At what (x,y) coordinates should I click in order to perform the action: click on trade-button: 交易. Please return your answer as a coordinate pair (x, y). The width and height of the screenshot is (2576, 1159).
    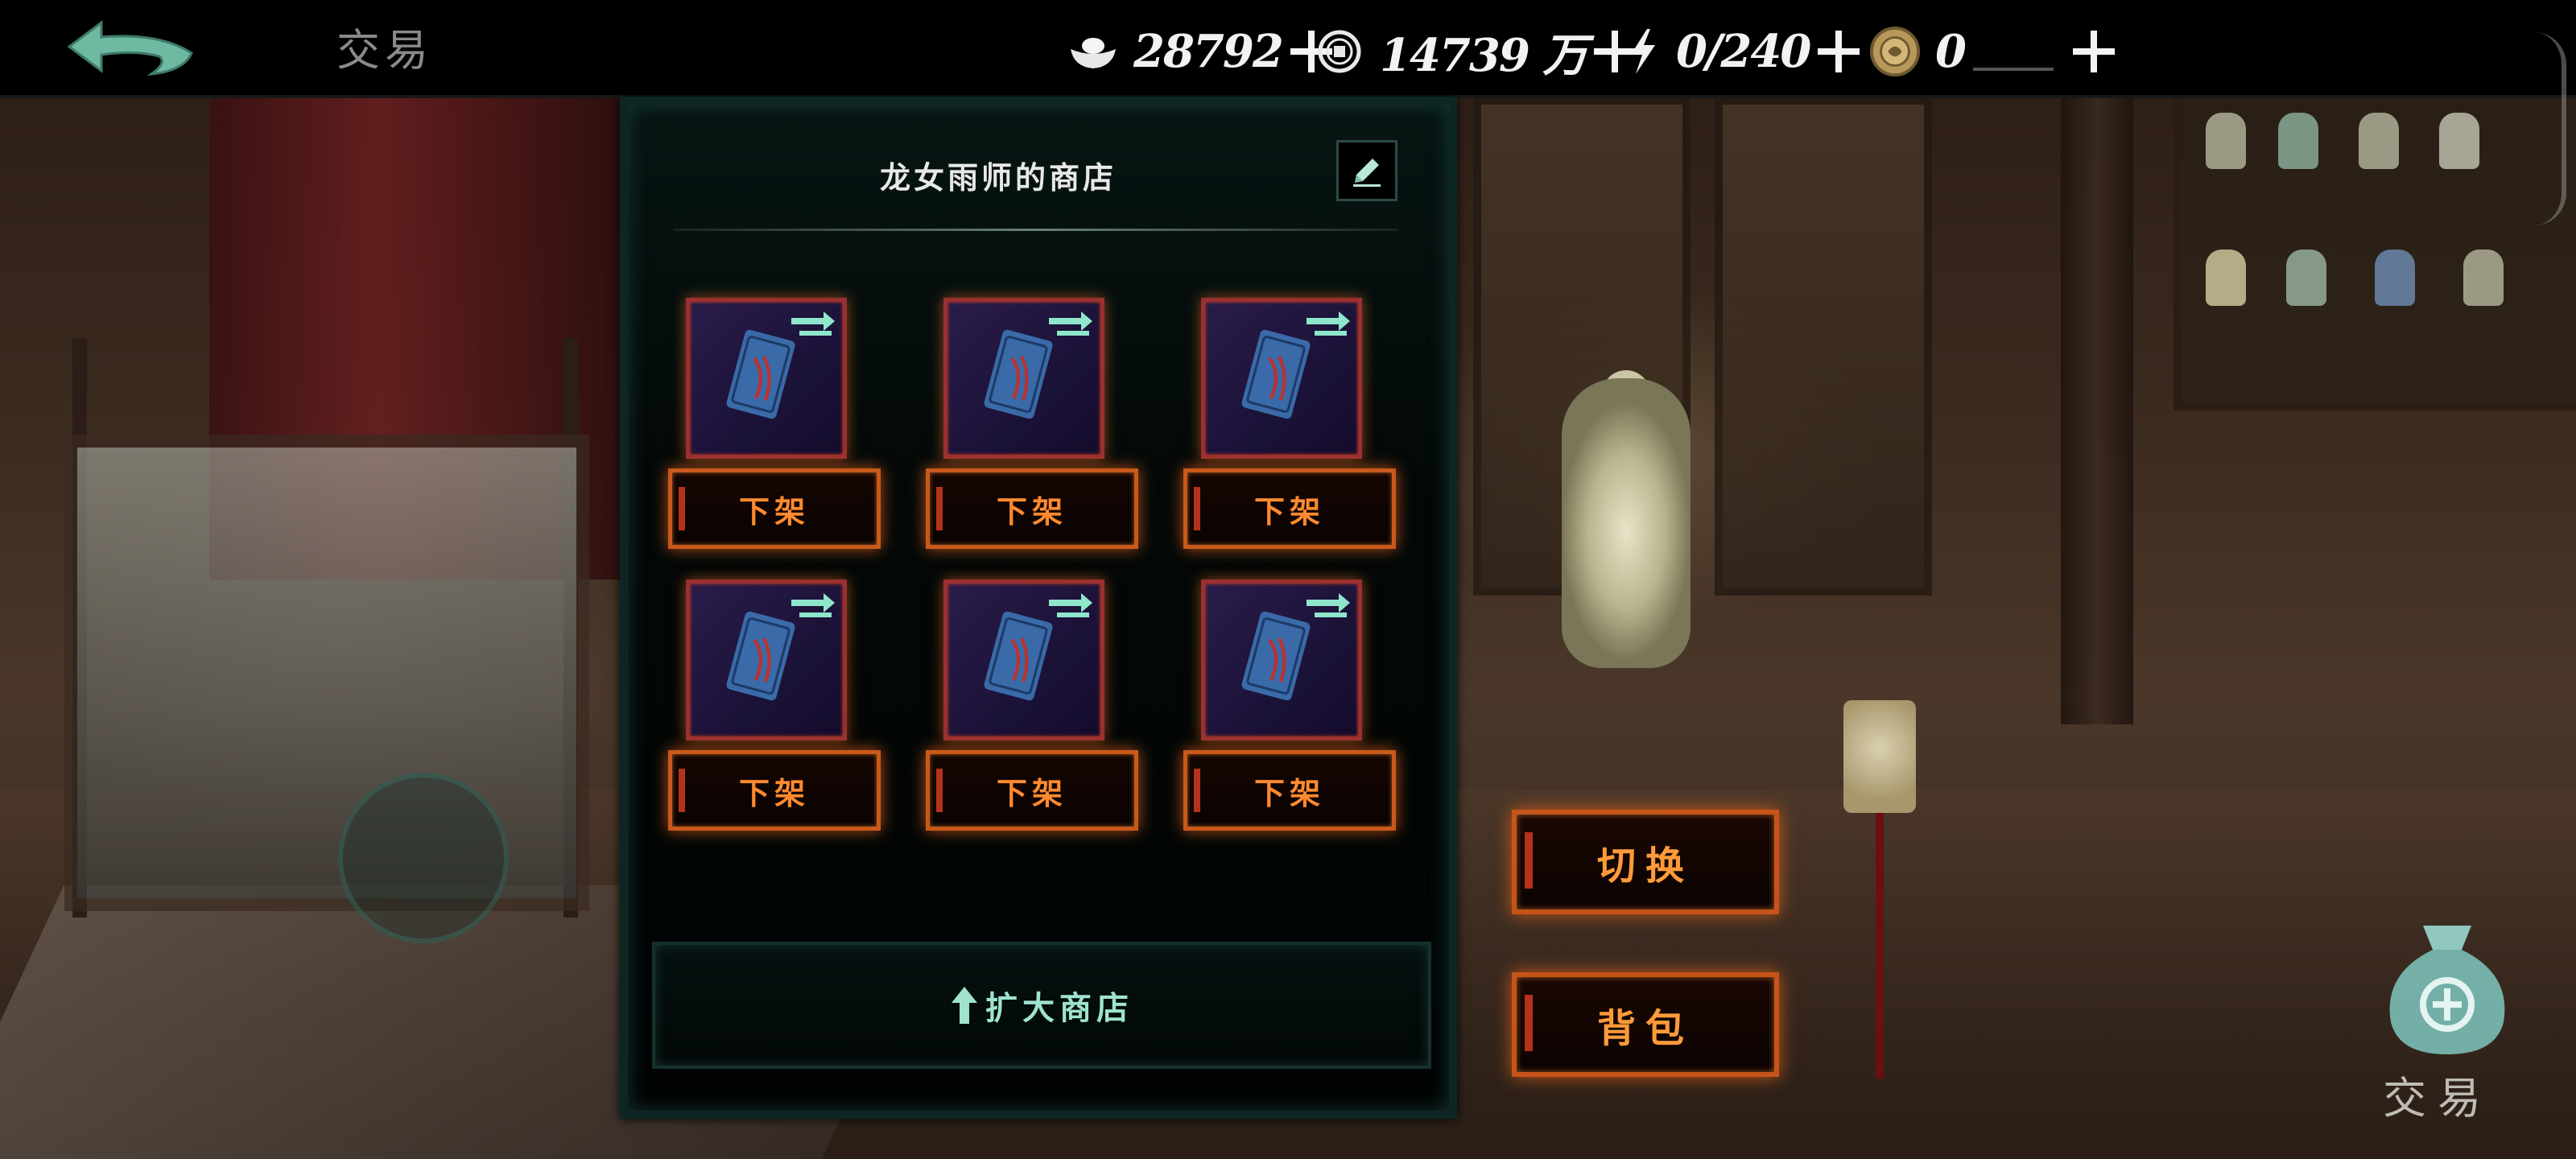
    Looking at the image, I should click on (2455, 1014).